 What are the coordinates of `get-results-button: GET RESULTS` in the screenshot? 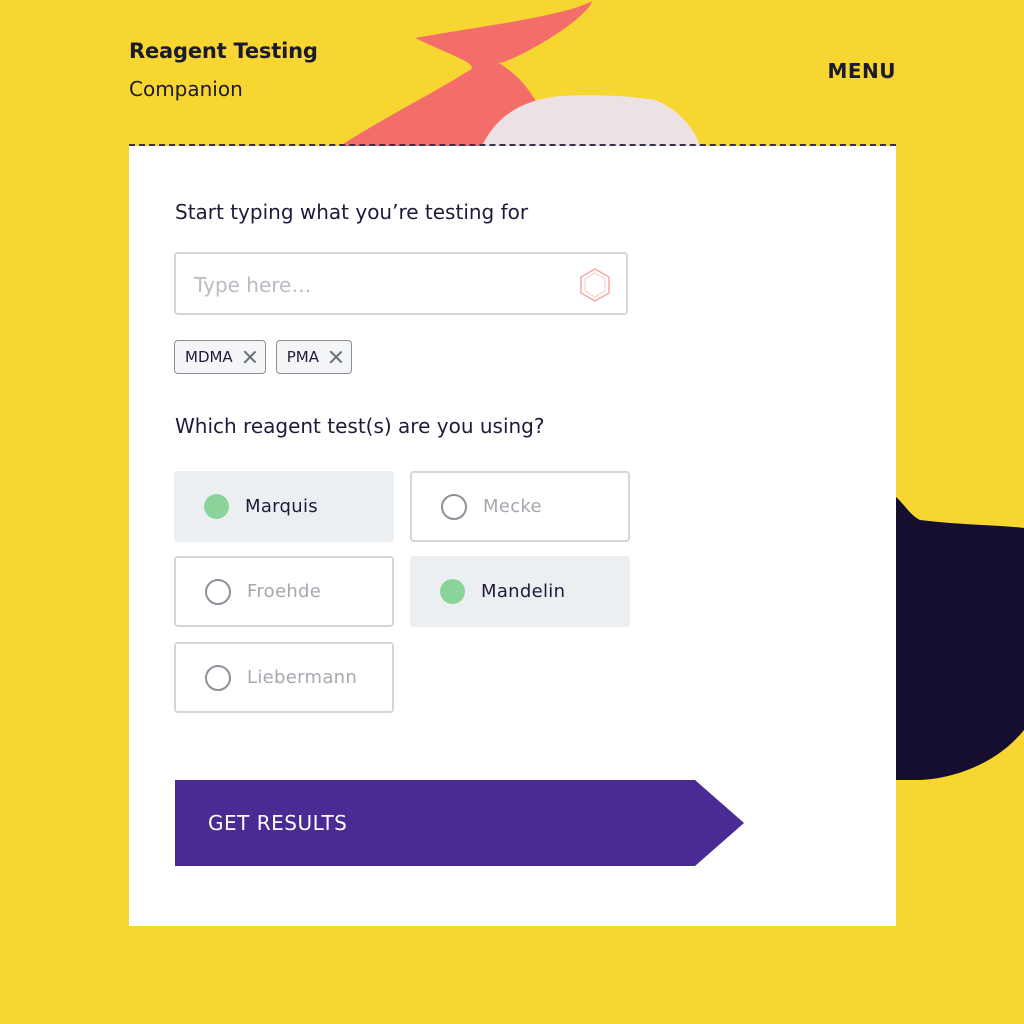 It's located at (459, 823).